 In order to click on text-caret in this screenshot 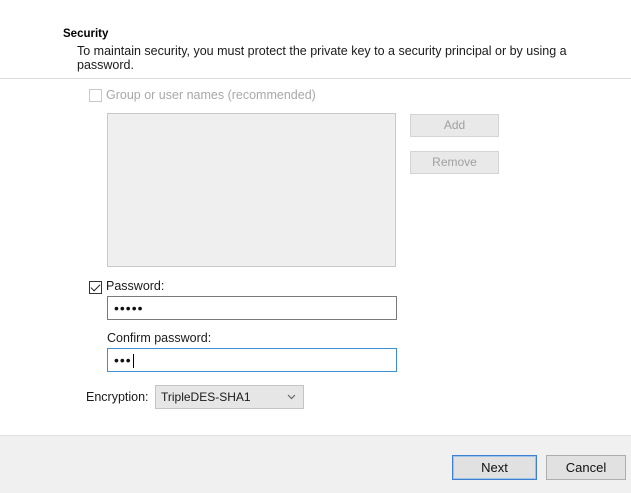, I will do `click(133, 361)`.